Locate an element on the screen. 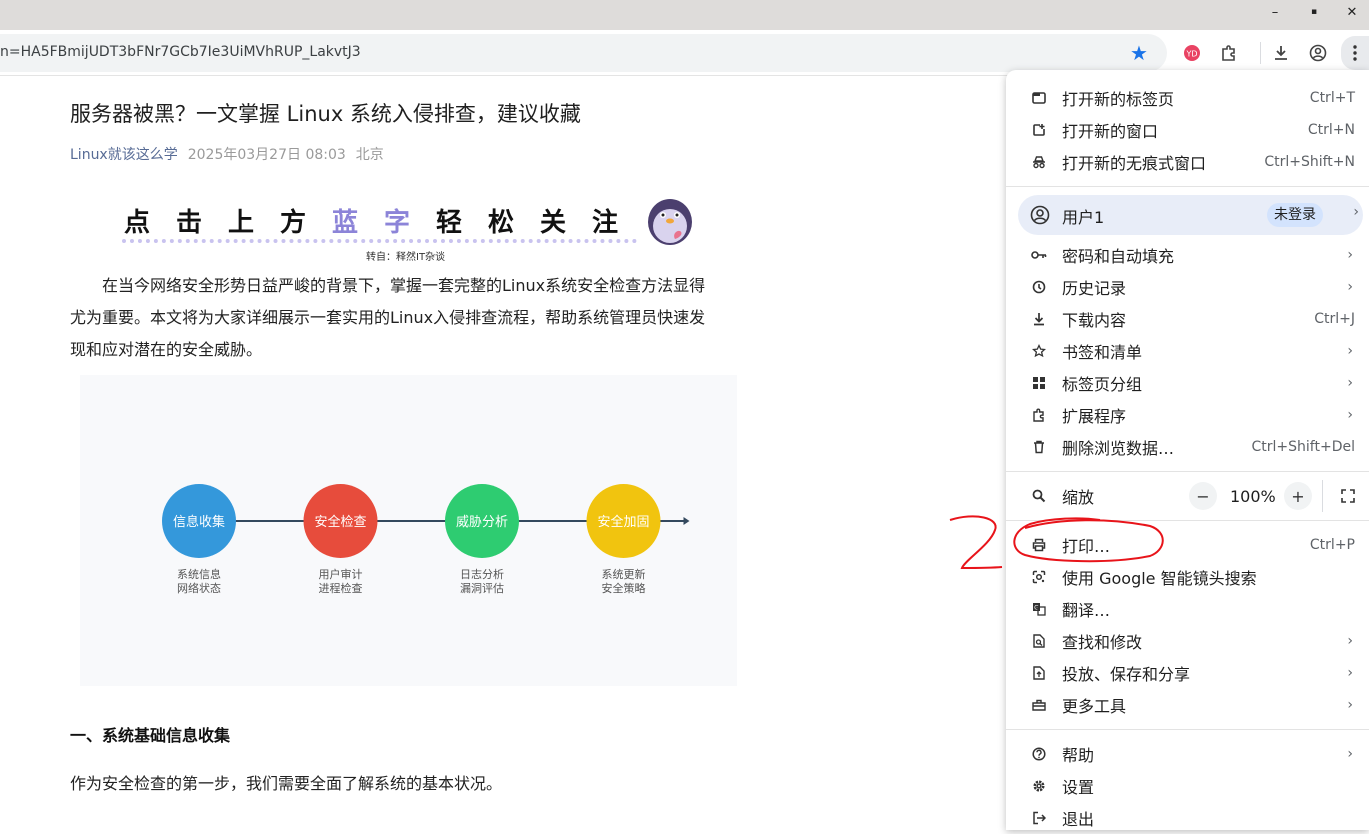 The height and width of the screenshot is (834, 1369). menu-item-label: 标签页分组 is located at coordinates (1102, 384).